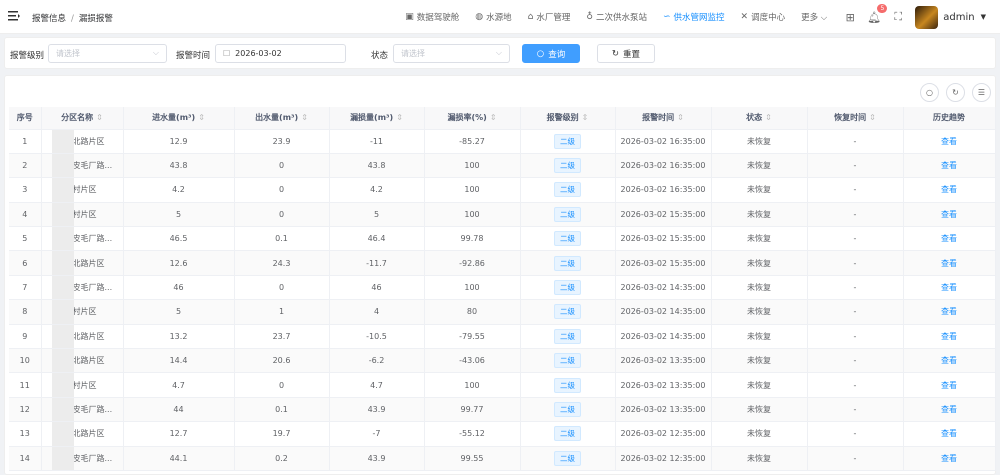  I want to click on avatar, so click(927, 17).